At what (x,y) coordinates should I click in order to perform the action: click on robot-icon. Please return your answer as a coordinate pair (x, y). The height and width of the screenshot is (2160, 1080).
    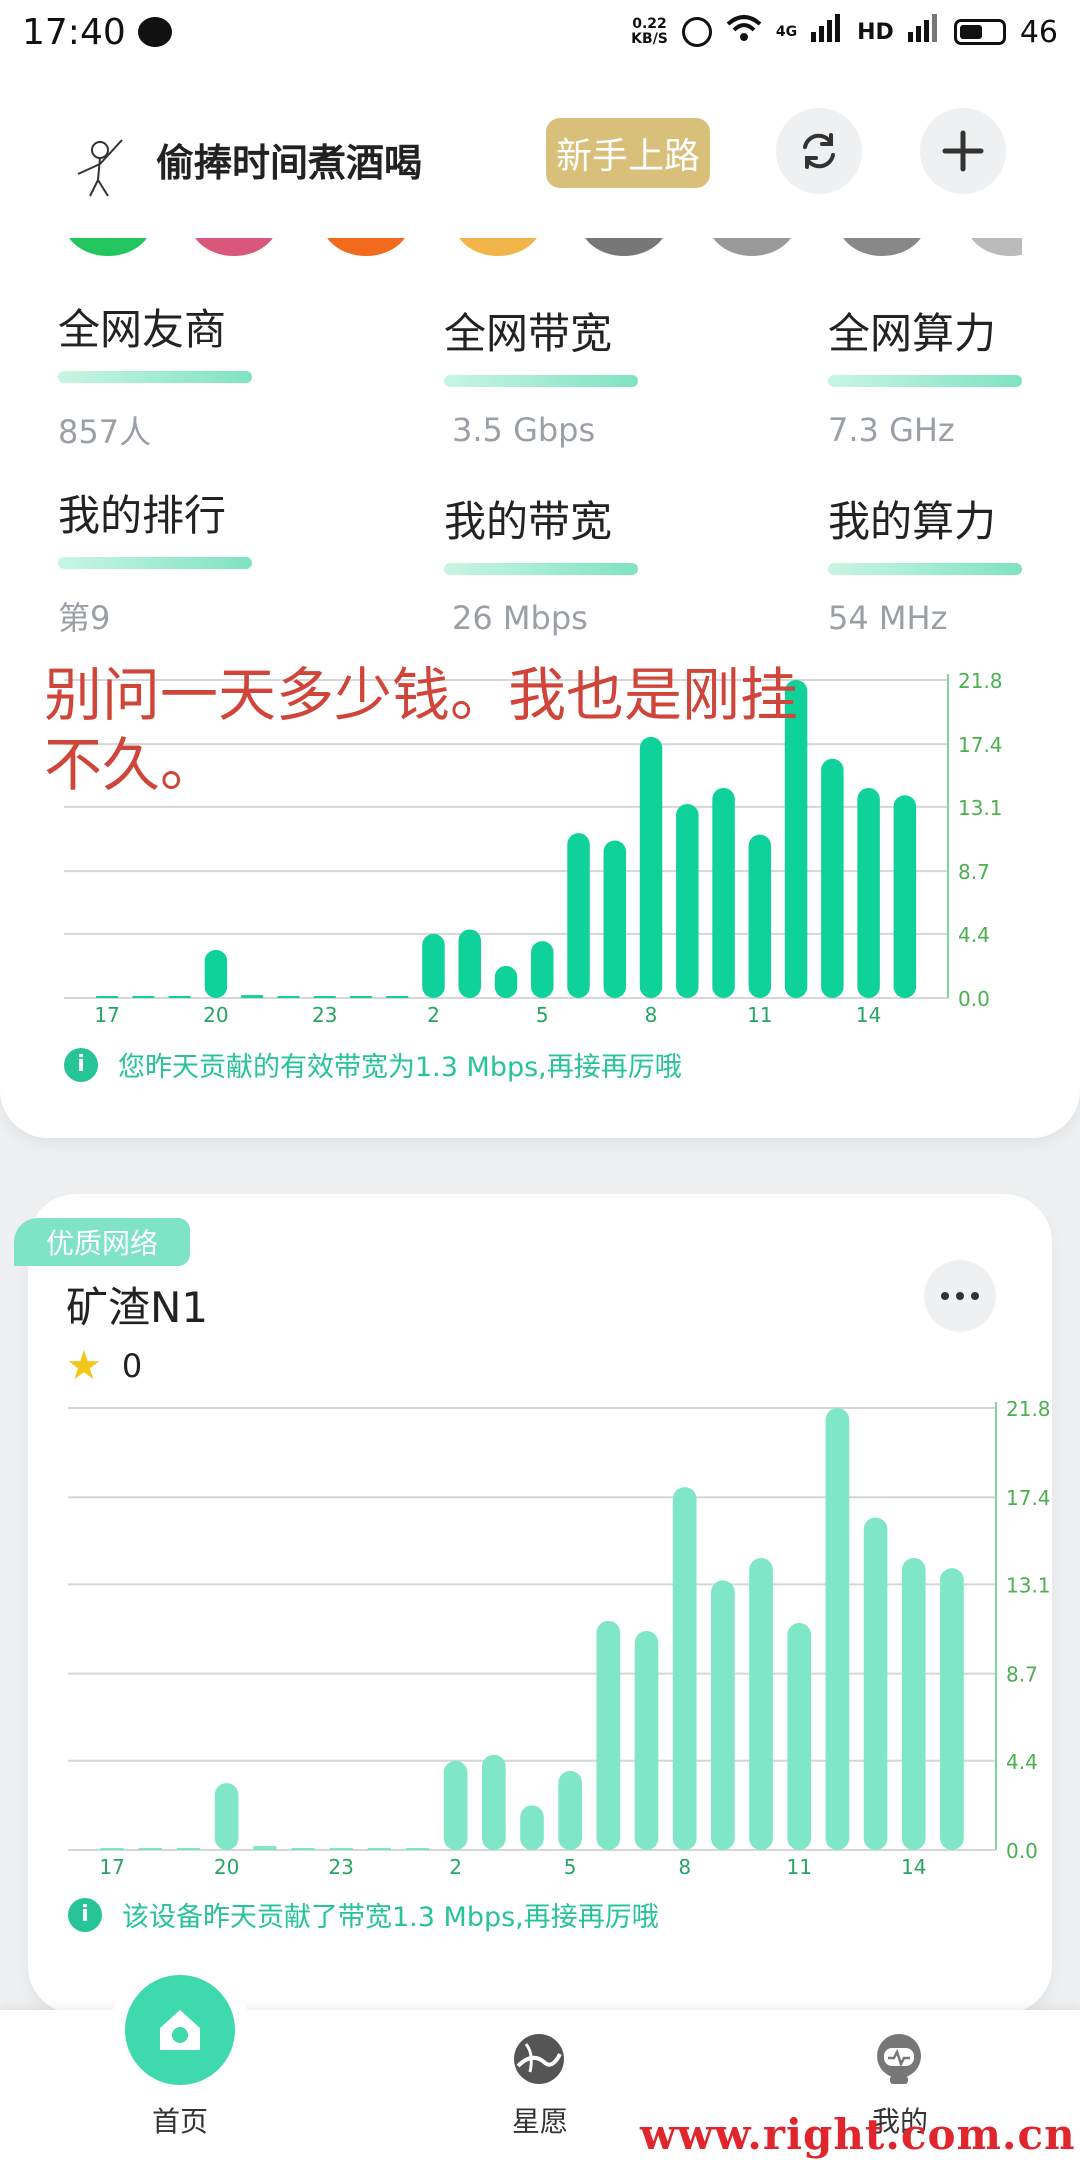
    Looking at the image, I should click on (899, 2059).